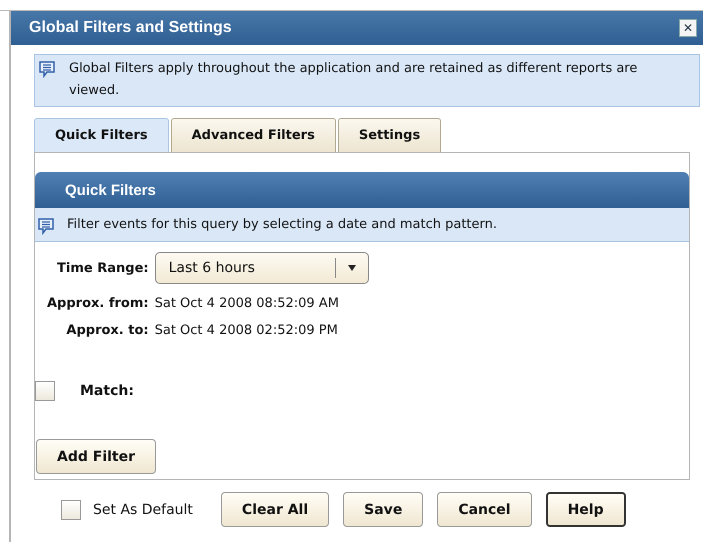 The width and height of the screenshot is (703, 542). What do you see at coordinates (71, 510) in the screenshot?
I see `default-checkbox` at bounding box center [71, 510].